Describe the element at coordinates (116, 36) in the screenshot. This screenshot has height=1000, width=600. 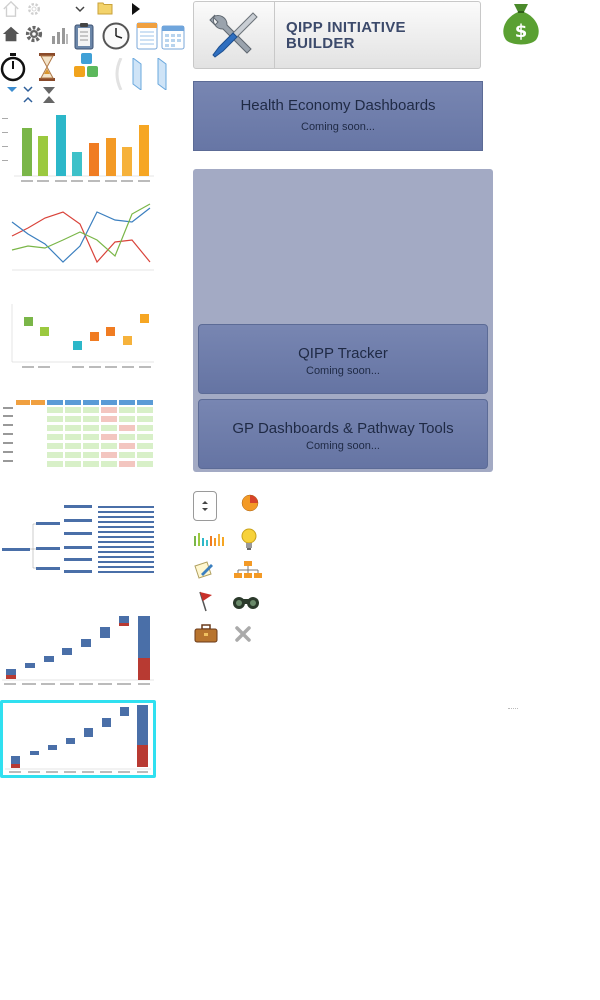
I see `clock-icon` at that location.